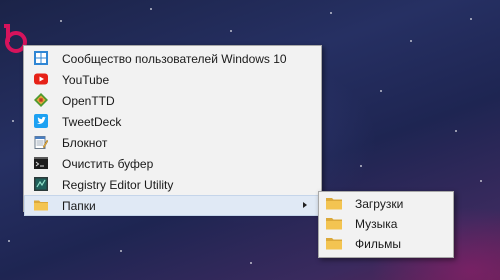 This screenshot has height=280, width=500. What do you see at coordinates (118, 184) in the screenshot?
I see `menu-item-label: Registry Editor Utility` at bounding box center [118, 184].